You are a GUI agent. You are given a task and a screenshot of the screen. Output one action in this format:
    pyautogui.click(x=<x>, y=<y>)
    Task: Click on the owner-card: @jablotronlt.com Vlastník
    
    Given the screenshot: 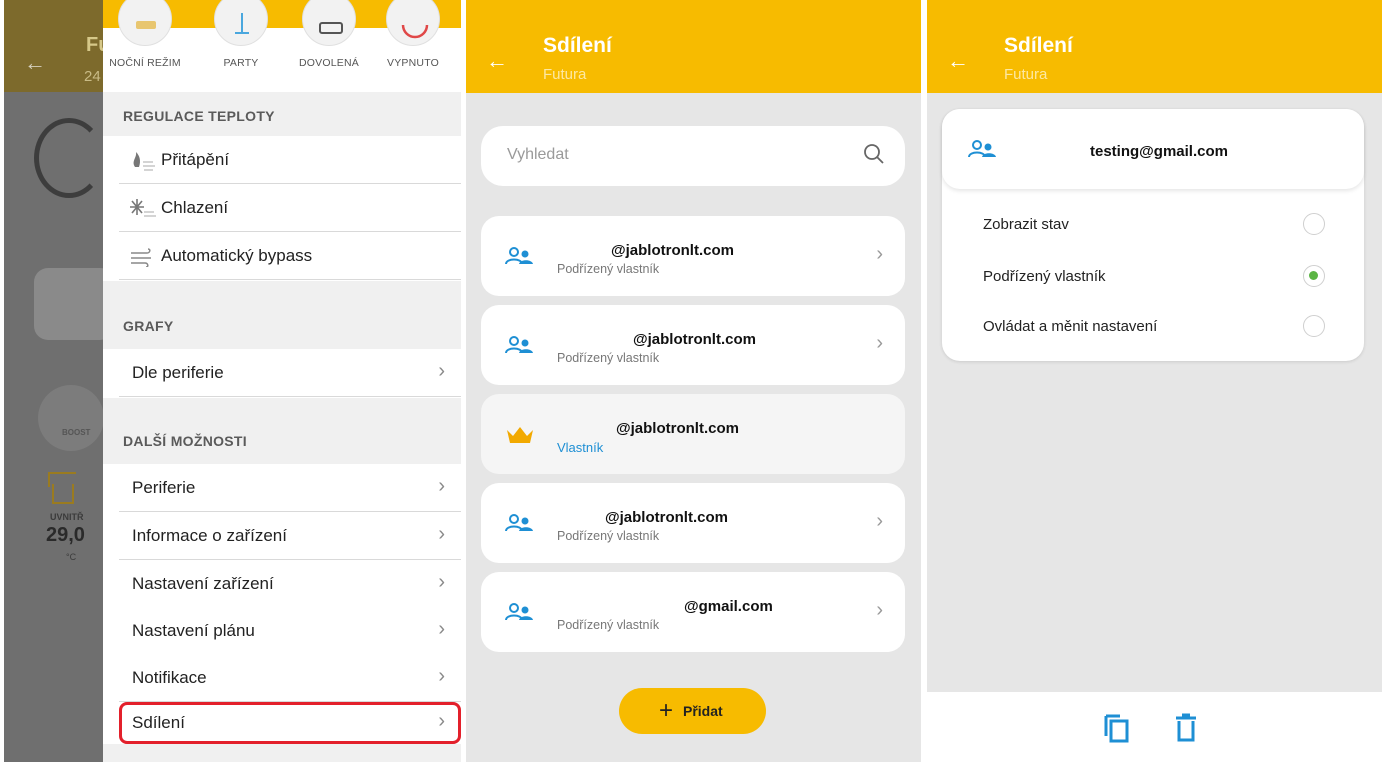 What is the action you would take?
    pyautogui.click(x=693, y=434)
    